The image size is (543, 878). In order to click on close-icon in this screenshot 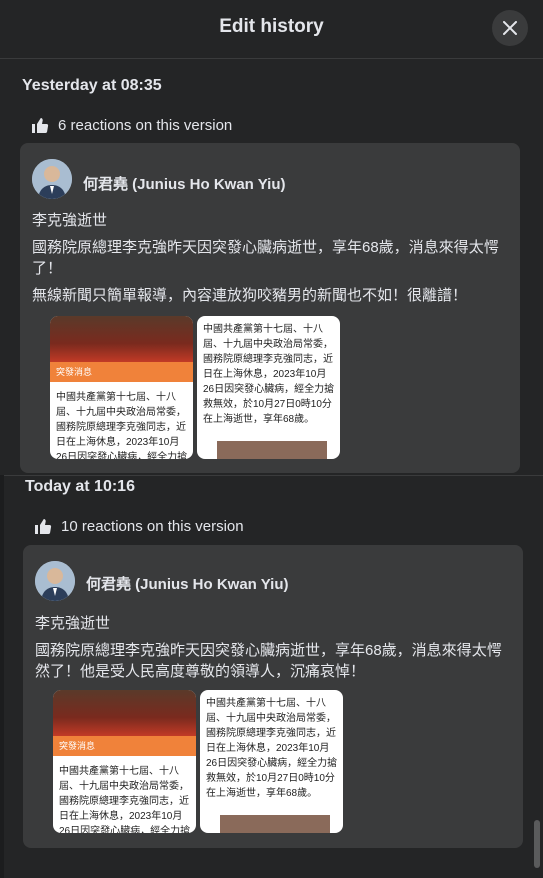, I will do `click(510, 28)`.